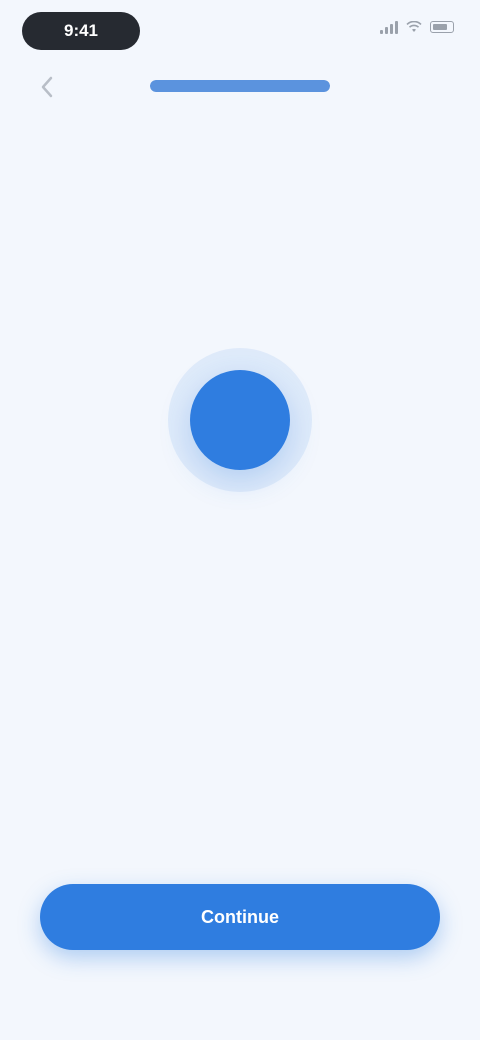 This screenshot has height=1040, width=480. I want to click on continue-button: Continue, so click(240, 917).